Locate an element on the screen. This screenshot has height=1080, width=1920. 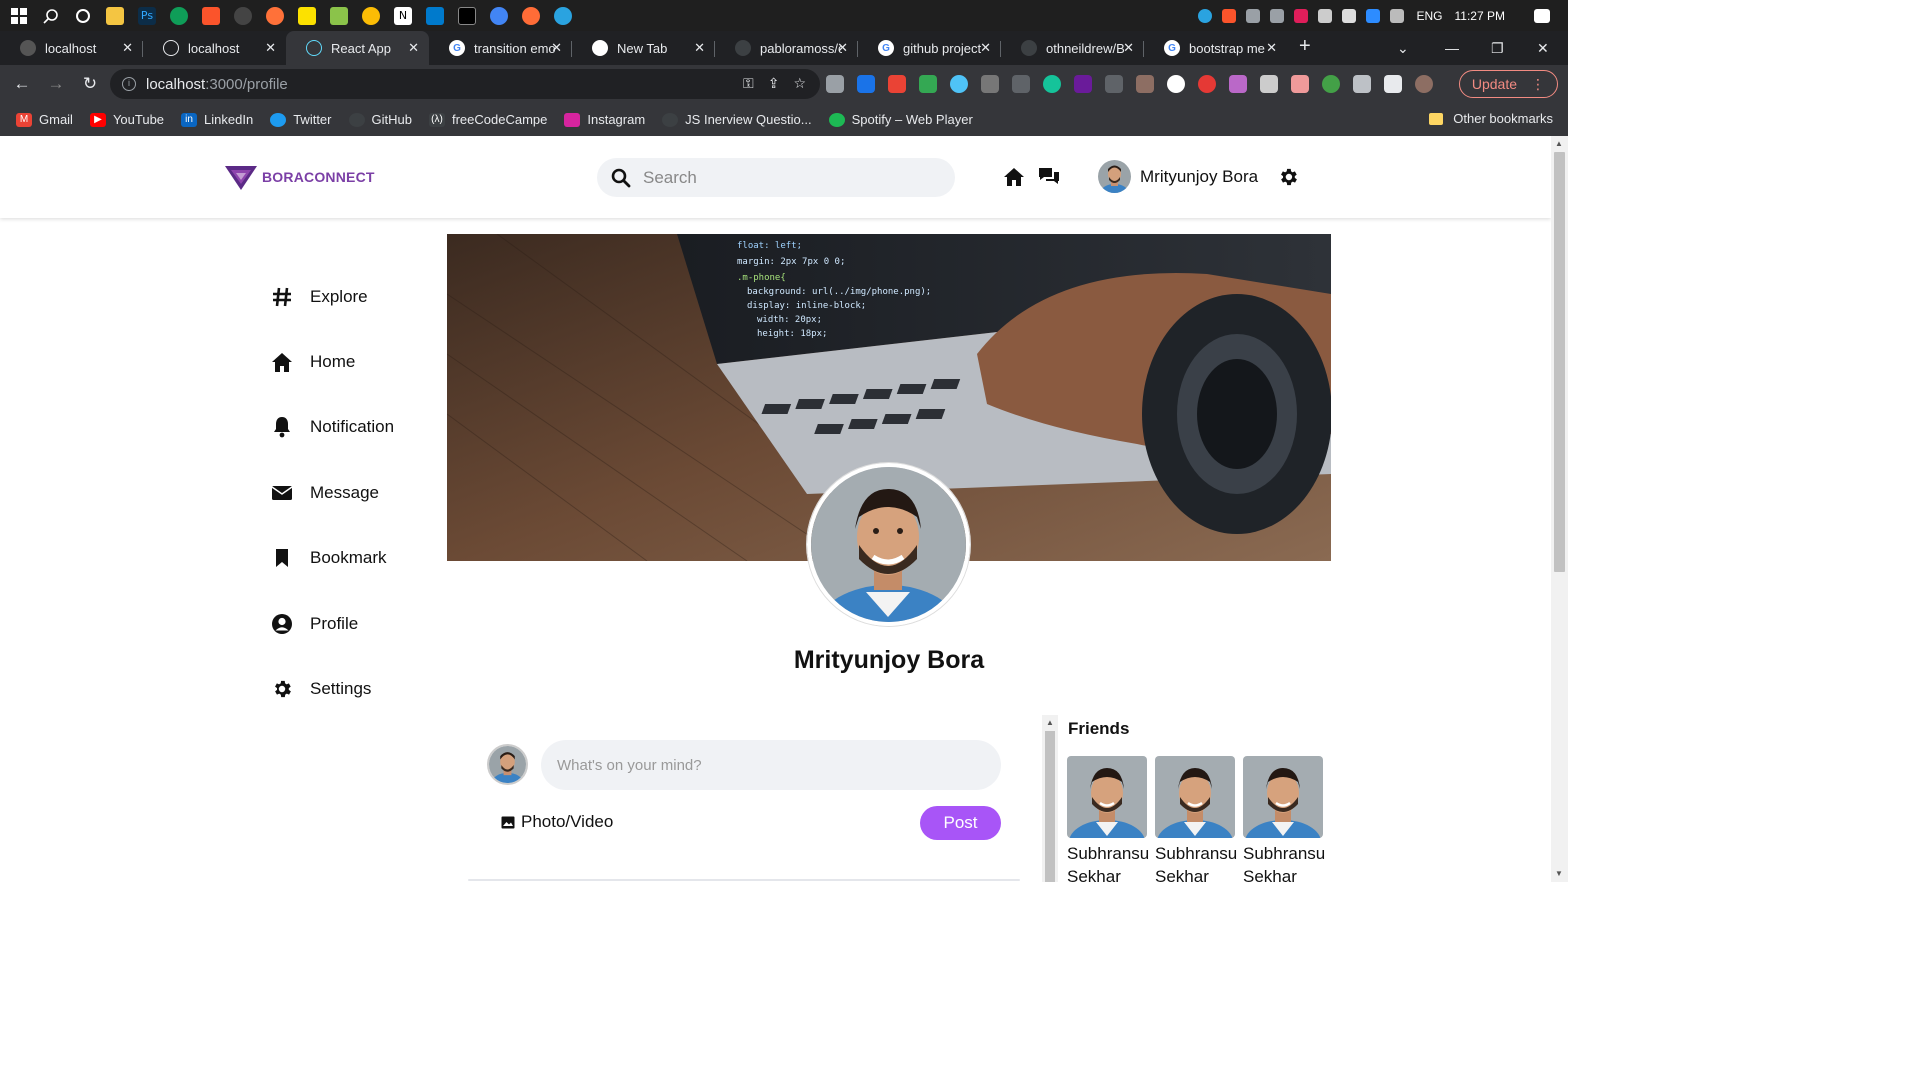
zoom-icon is located at coordinates (1372, 15).